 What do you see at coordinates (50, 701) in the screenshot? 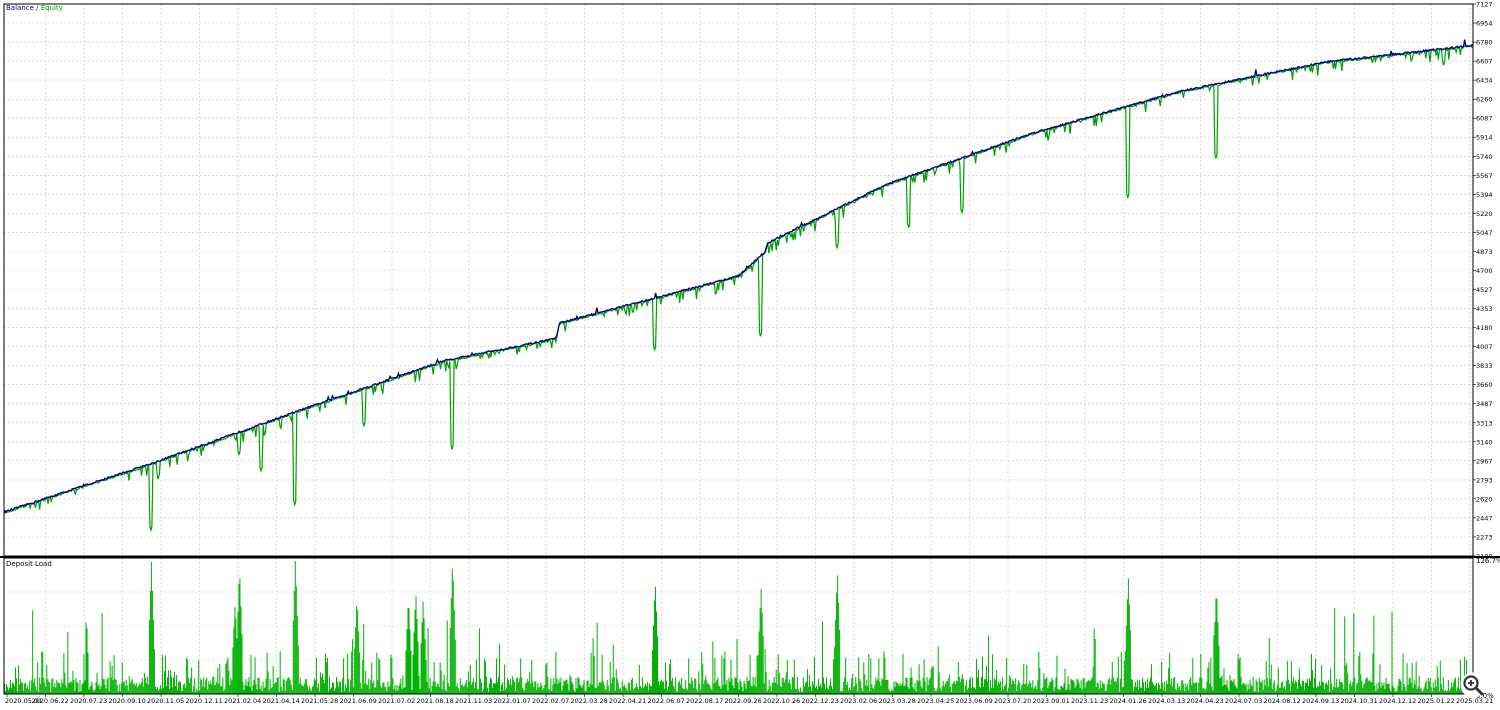
I see `x-tick-label: 2020.06.22` at bounding box center [50, 701].